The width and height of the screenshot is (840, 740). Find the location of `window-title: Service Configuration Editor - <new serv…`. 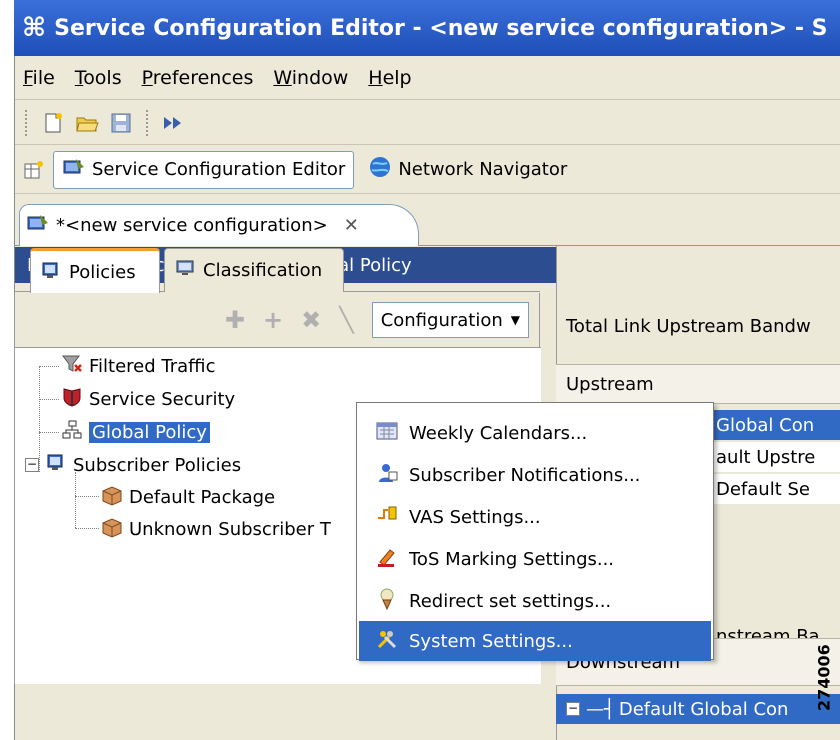

window-title: Service Configuration Editor - <new serv… is located at coordinates (441, 28).